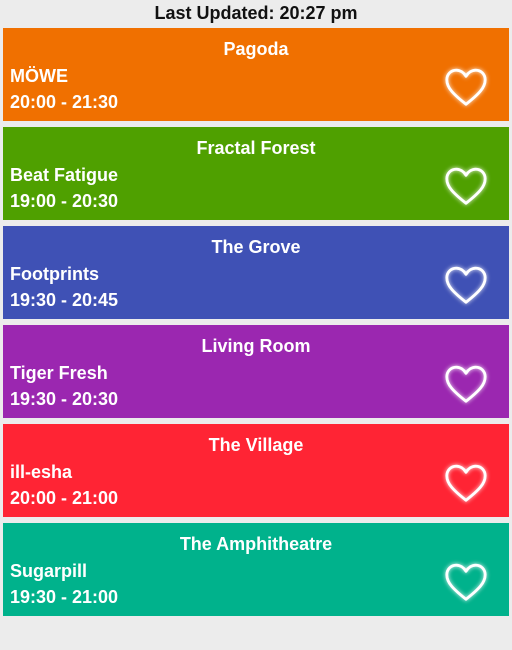  I want to click on artist-name: Tiger Fresh, so click(59, 373).